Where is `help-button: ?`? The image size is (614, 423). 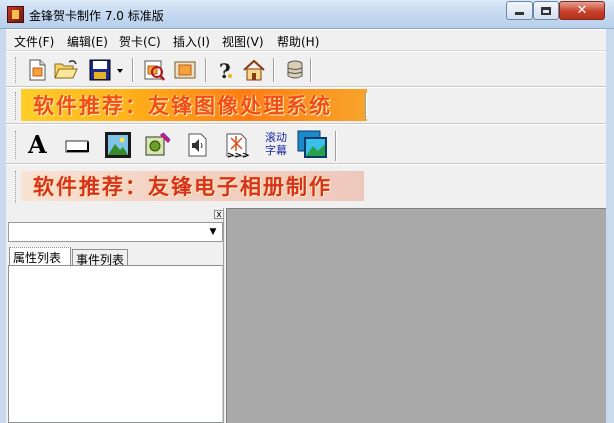 help-button: ? is located at coordinates (225, 70).